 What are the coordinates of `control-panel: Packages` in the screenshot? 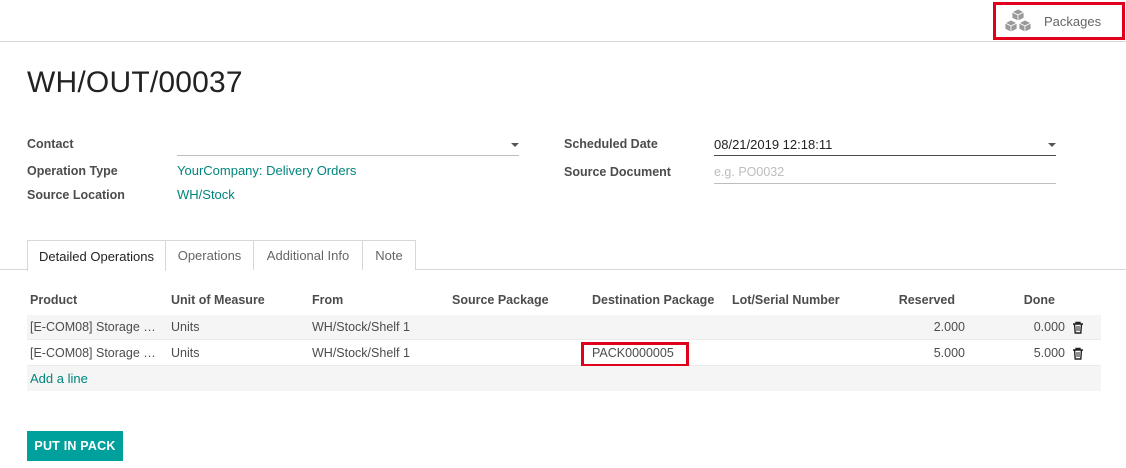 It's located at (563, 21).